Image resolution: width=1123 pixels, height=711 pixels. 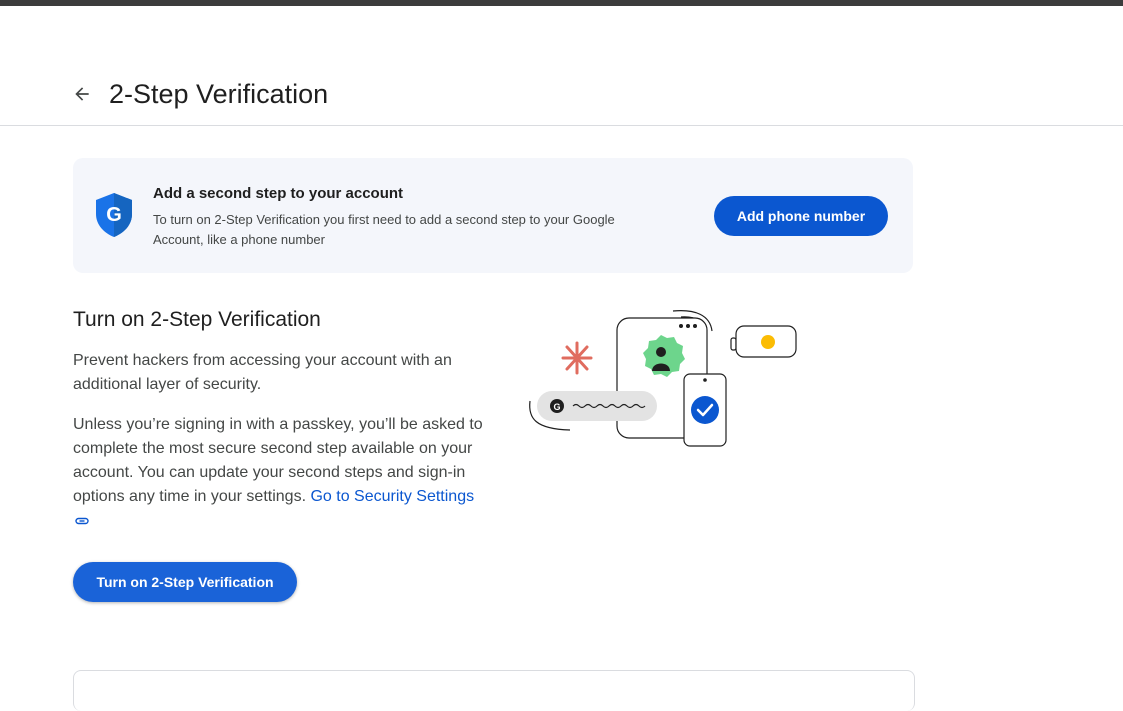 What do you see at coordinates (392, 496) in the screenshot?
I see `security-settings-link-label: Go to Security Settings` at bounding box center [392, 496].